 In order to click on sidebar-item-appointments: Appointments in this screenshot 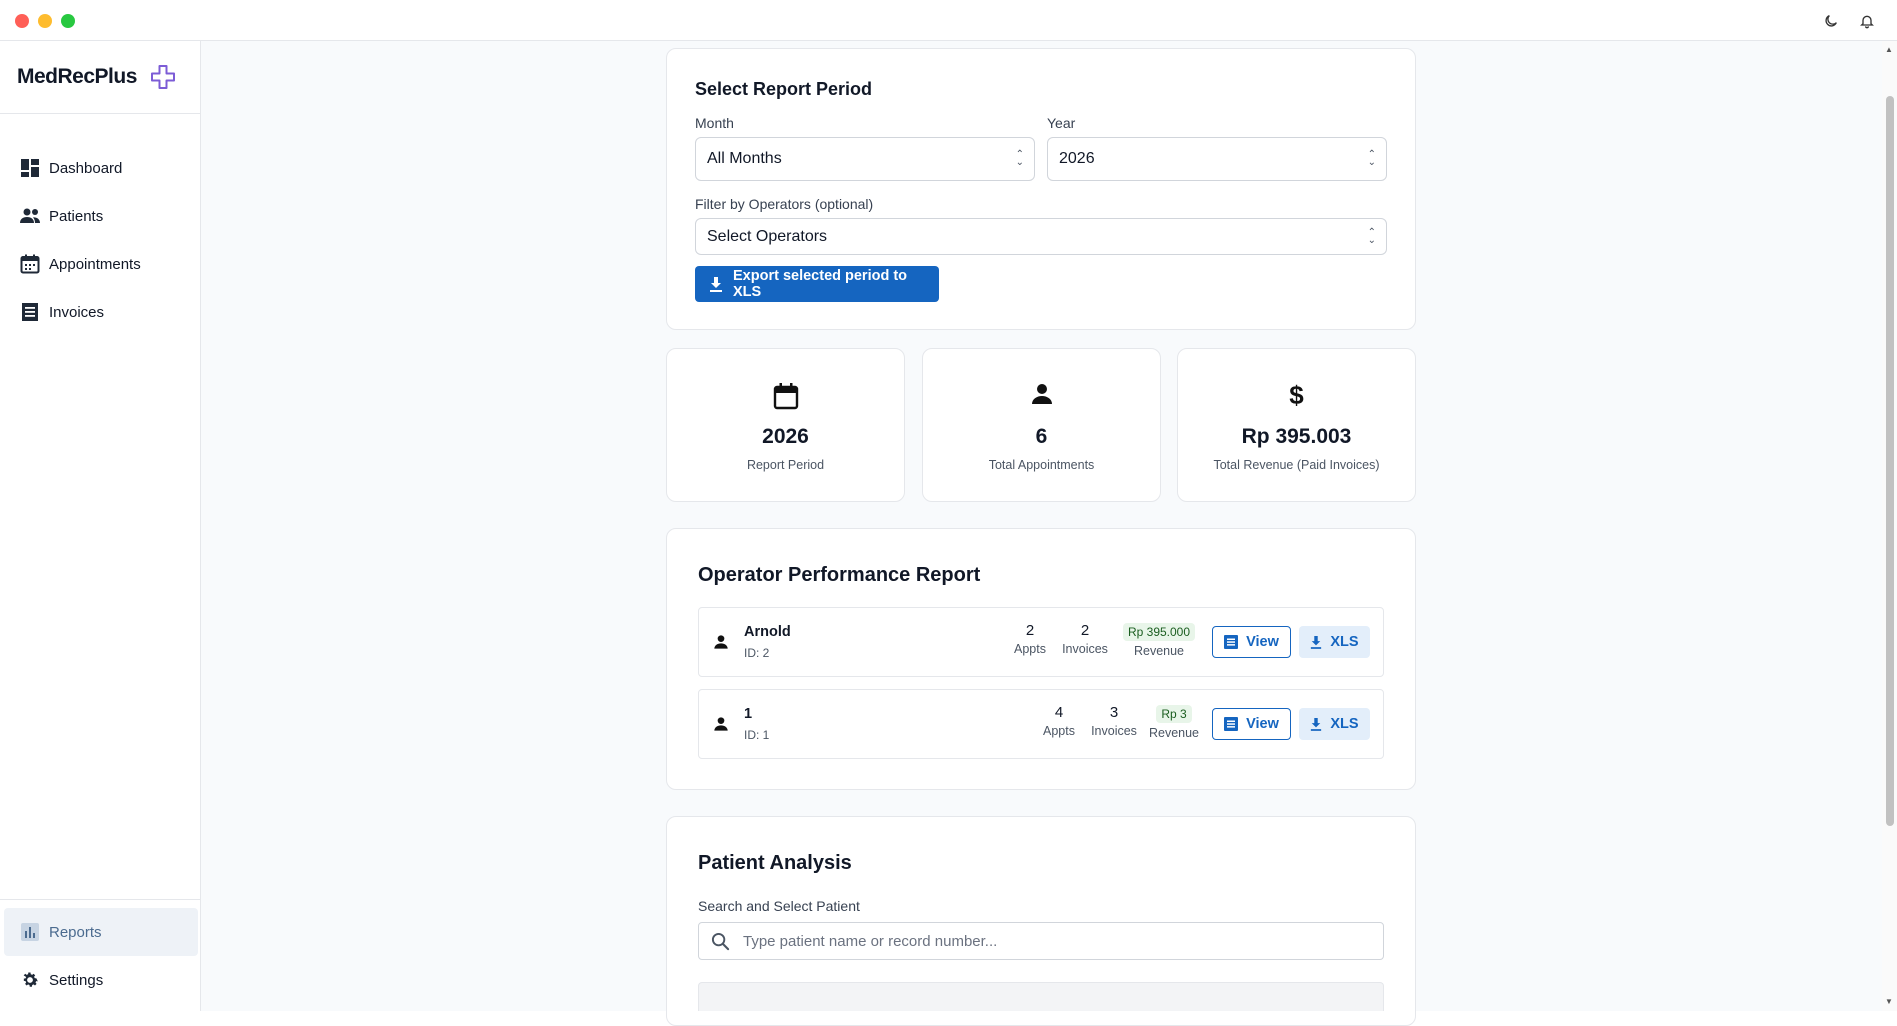, I will do `click(100, 264)`.